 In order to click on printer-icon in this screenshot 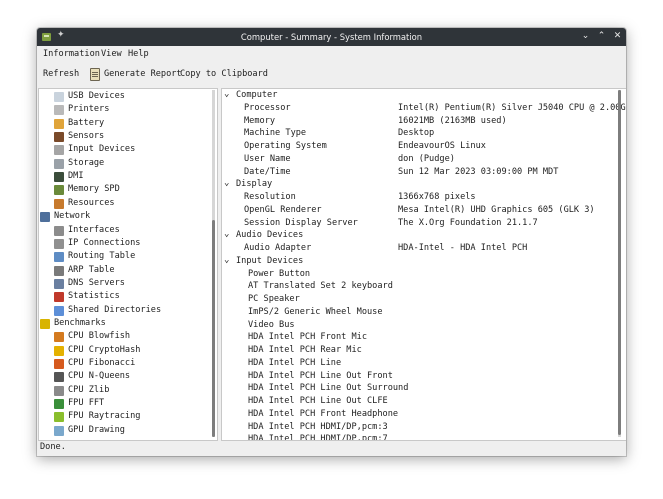, I will do `click(59, 110)`.